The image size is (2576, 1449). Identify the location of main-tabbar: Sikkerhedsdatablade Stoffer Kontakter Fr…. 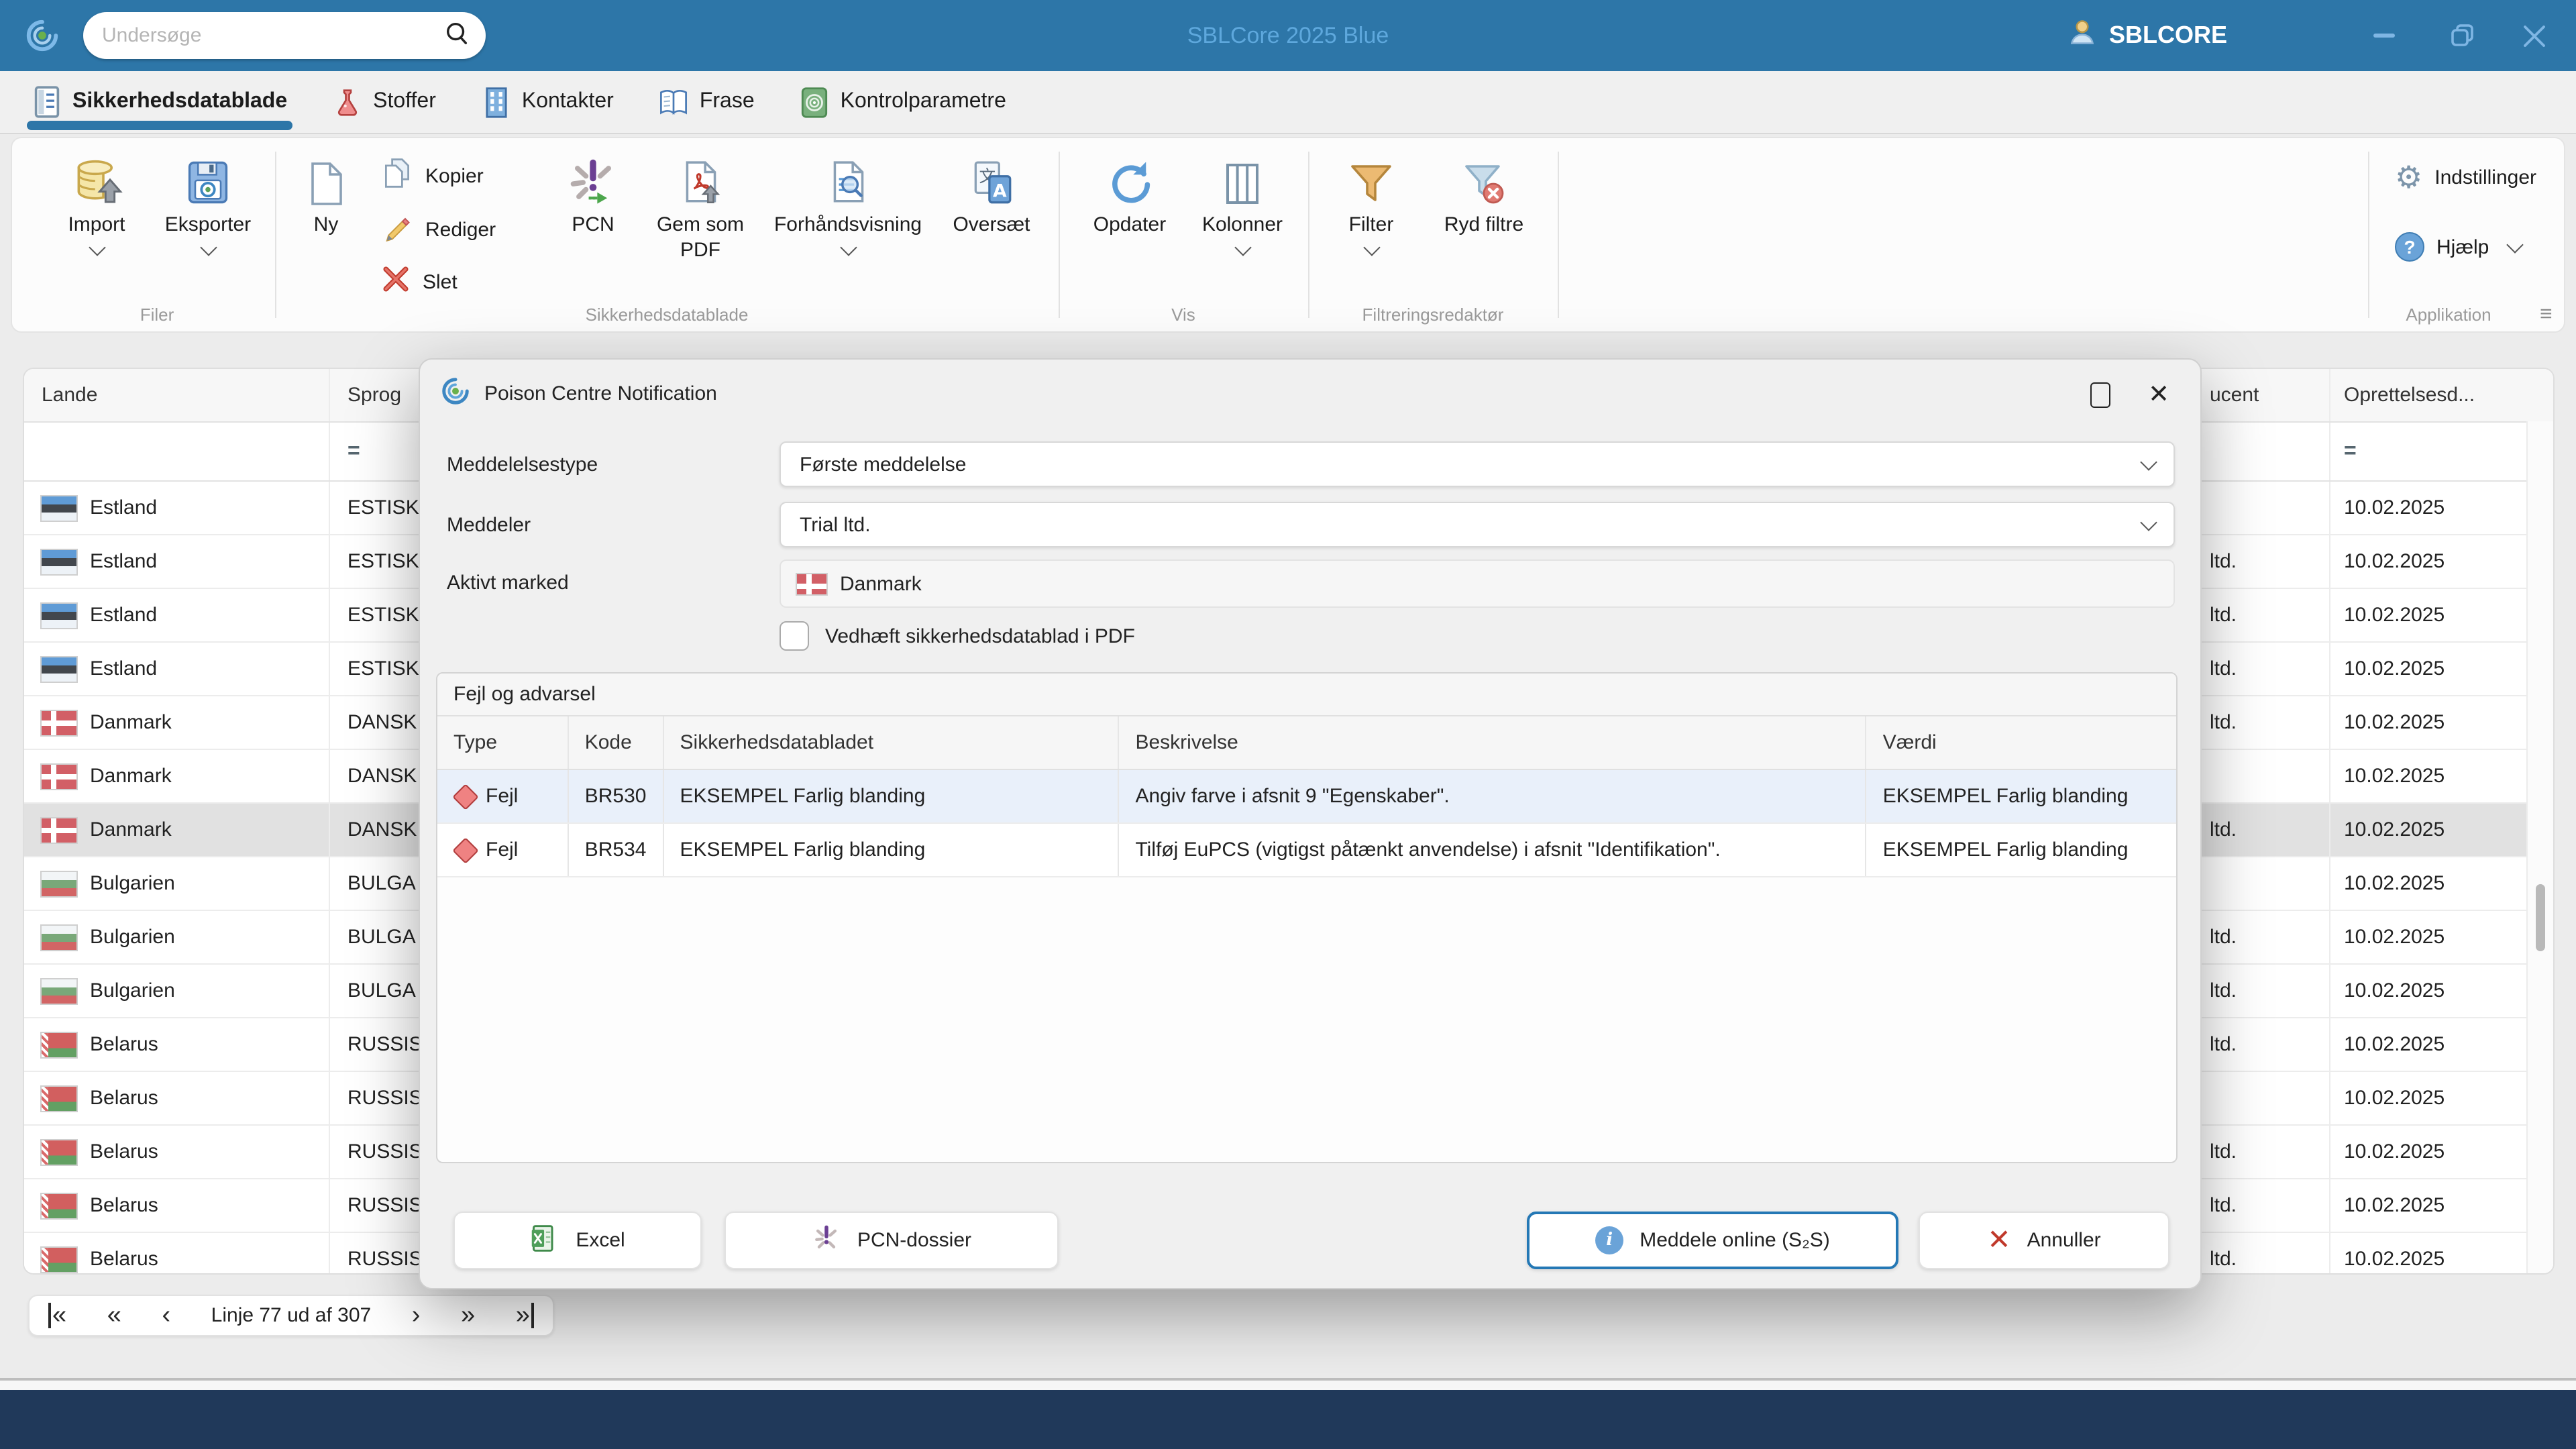
(1288, 102).